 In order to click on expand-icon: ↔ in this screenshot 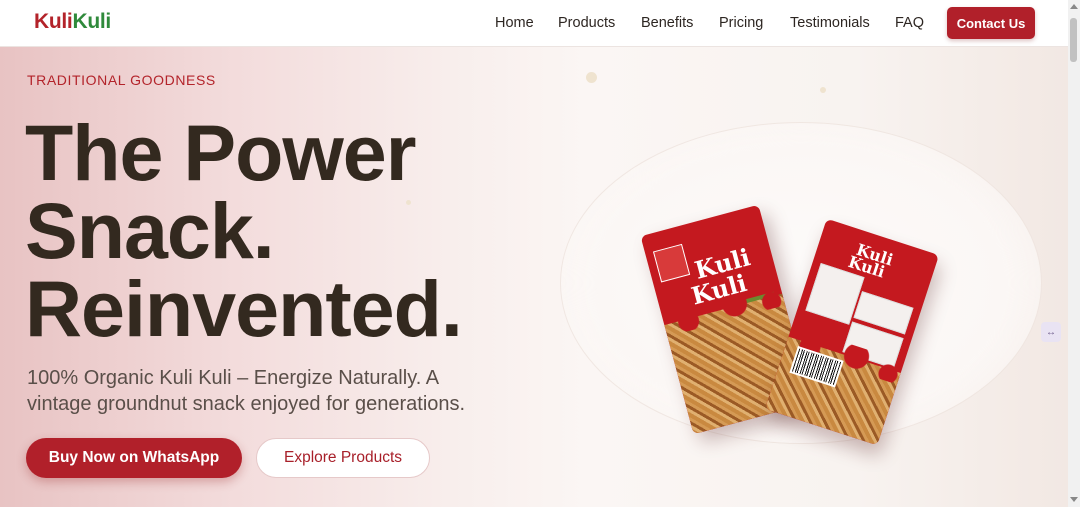, I will do `click(1051, 332)`.